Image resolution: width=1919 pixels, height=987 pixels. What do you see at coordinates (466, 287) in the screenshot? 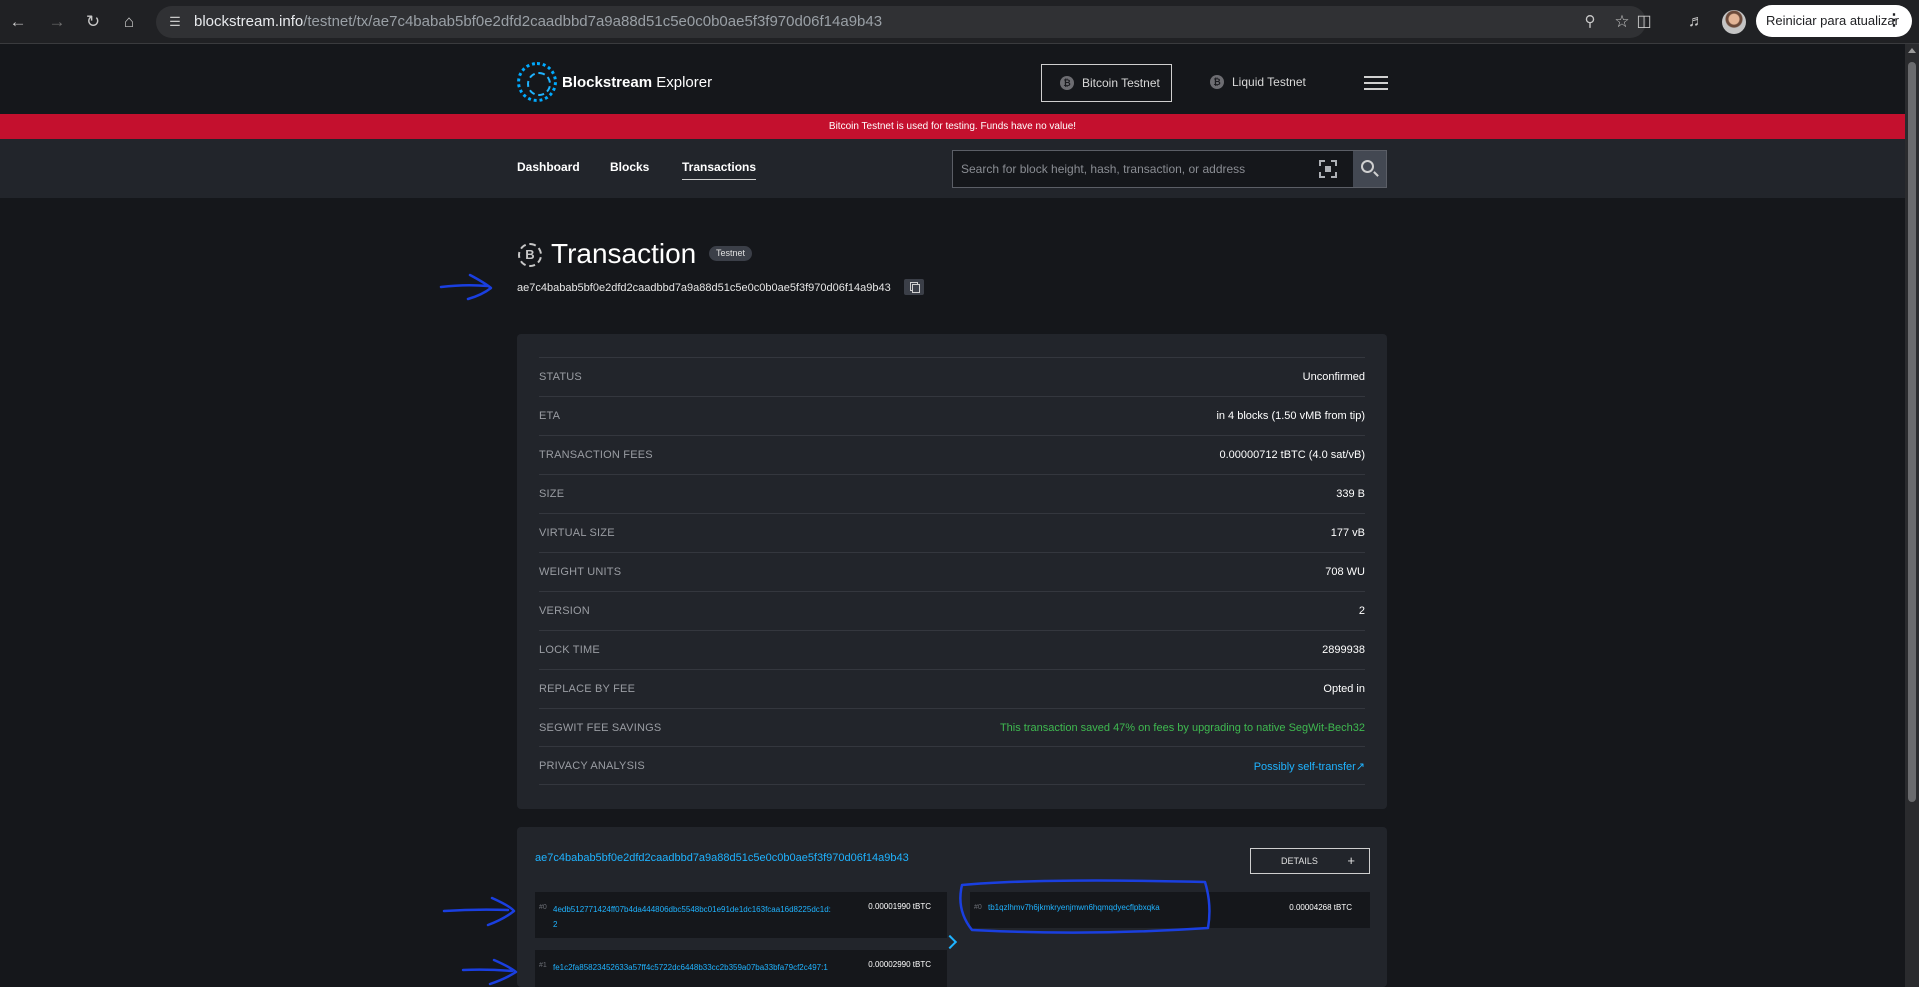
I see `annotation-arrow-txid` at bounding box center [466, 287].